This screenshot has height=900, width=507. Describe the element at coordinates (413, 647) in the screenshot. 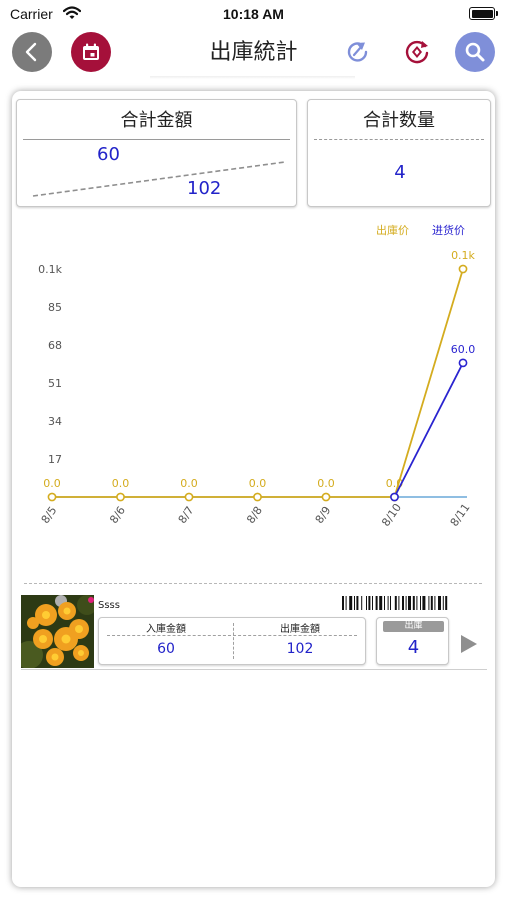

I see `out-count-value: 4` at that location.